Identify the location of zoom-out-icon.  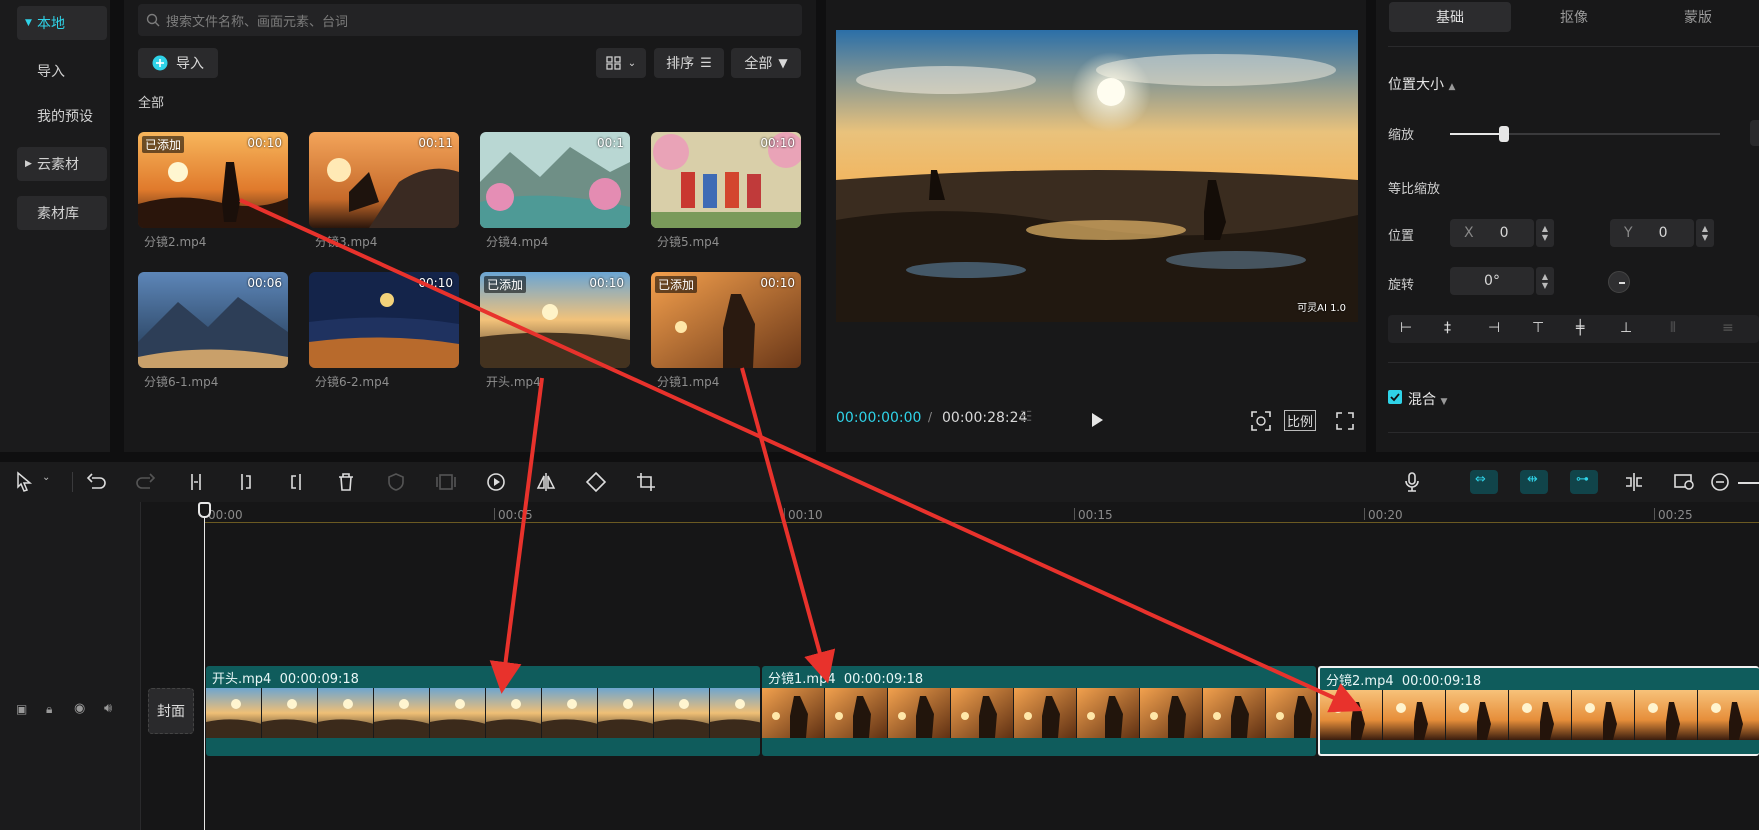
(1720, 482).